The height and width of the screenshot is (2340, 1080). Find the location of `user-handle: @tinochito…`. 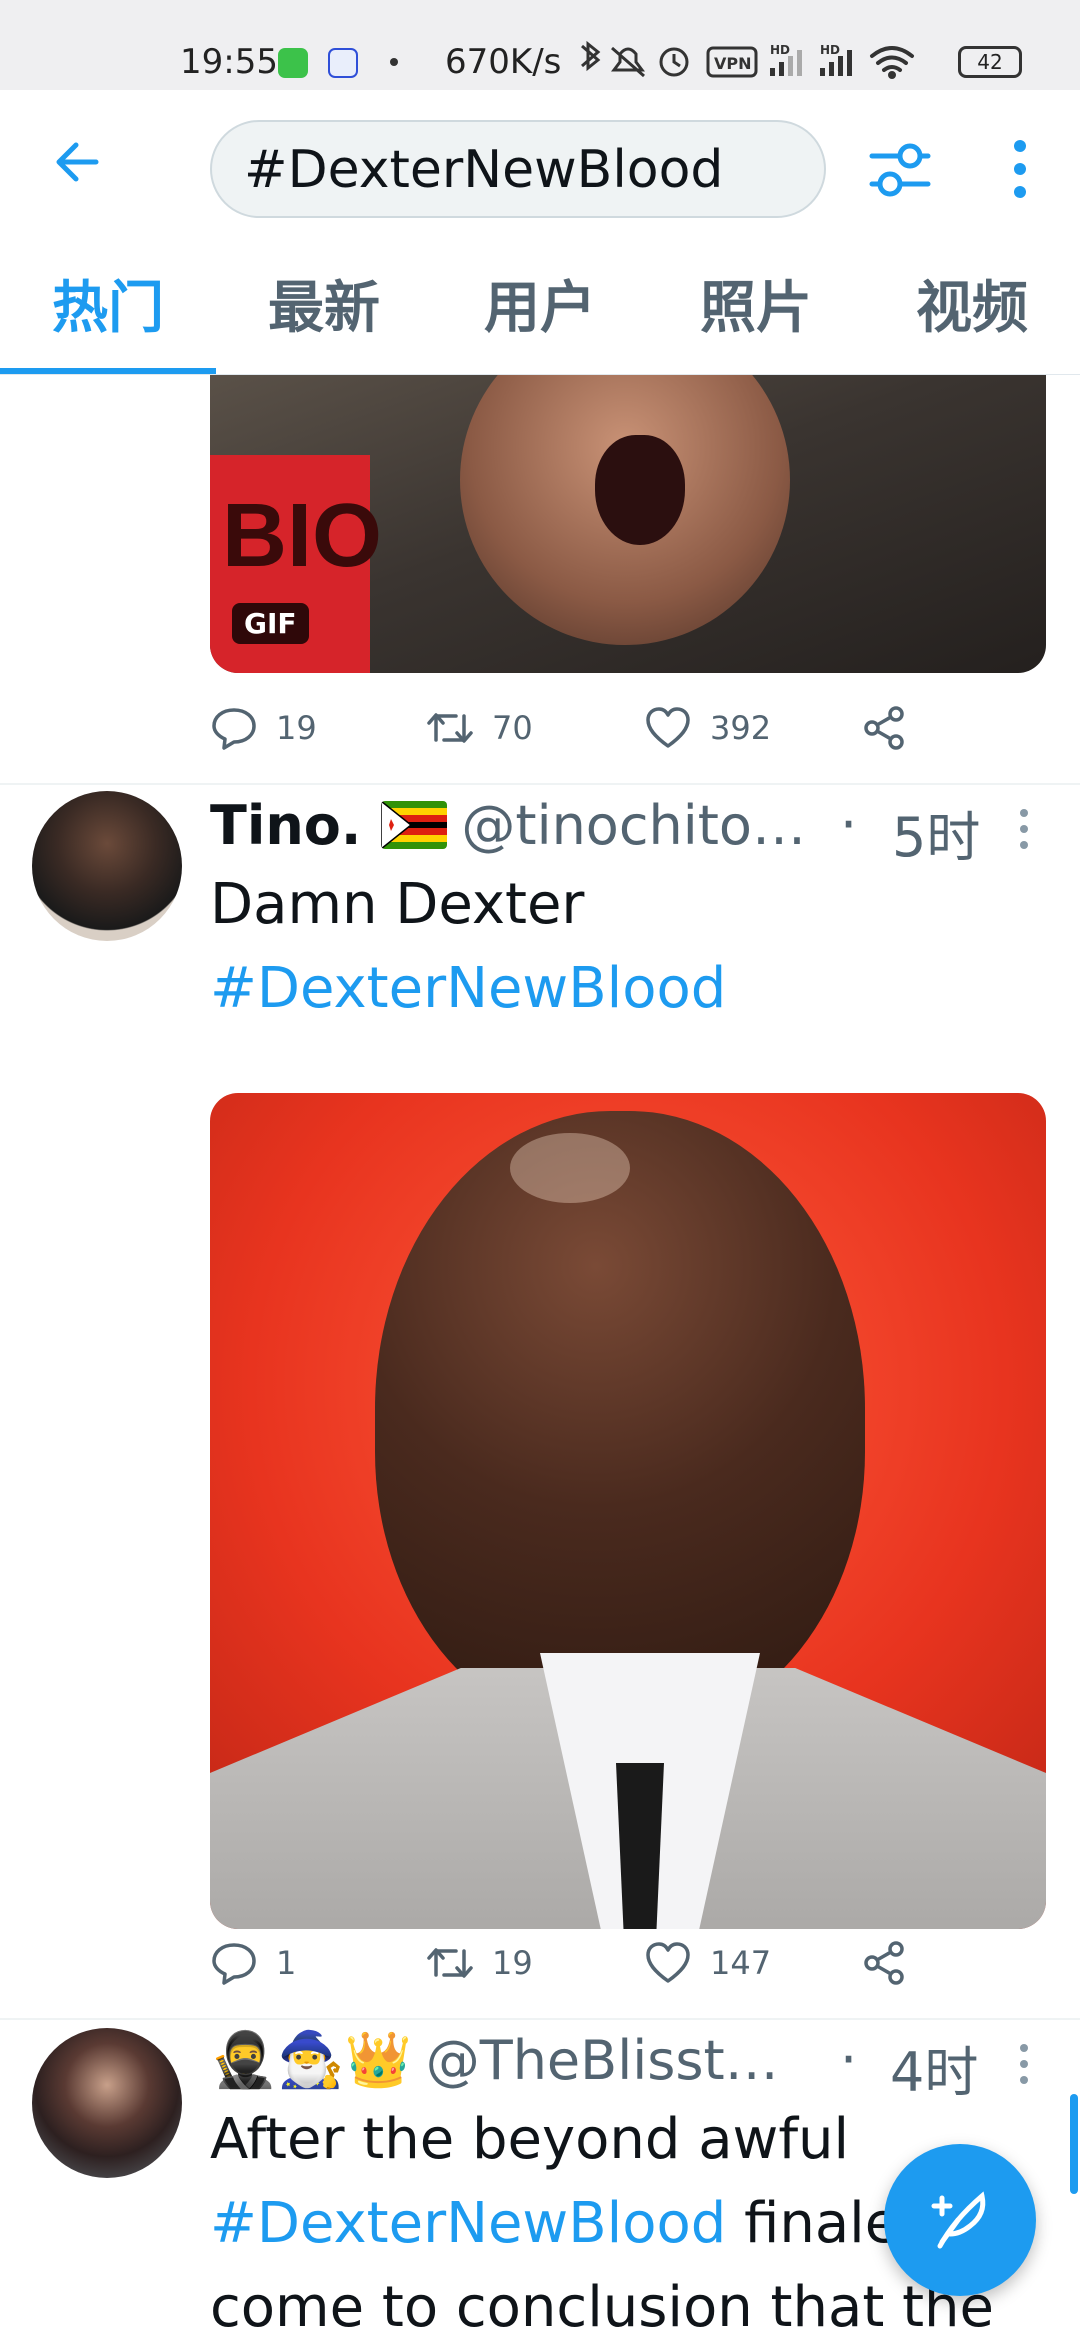

user-handle: @tinochito… is located at coordinates (633, 825).